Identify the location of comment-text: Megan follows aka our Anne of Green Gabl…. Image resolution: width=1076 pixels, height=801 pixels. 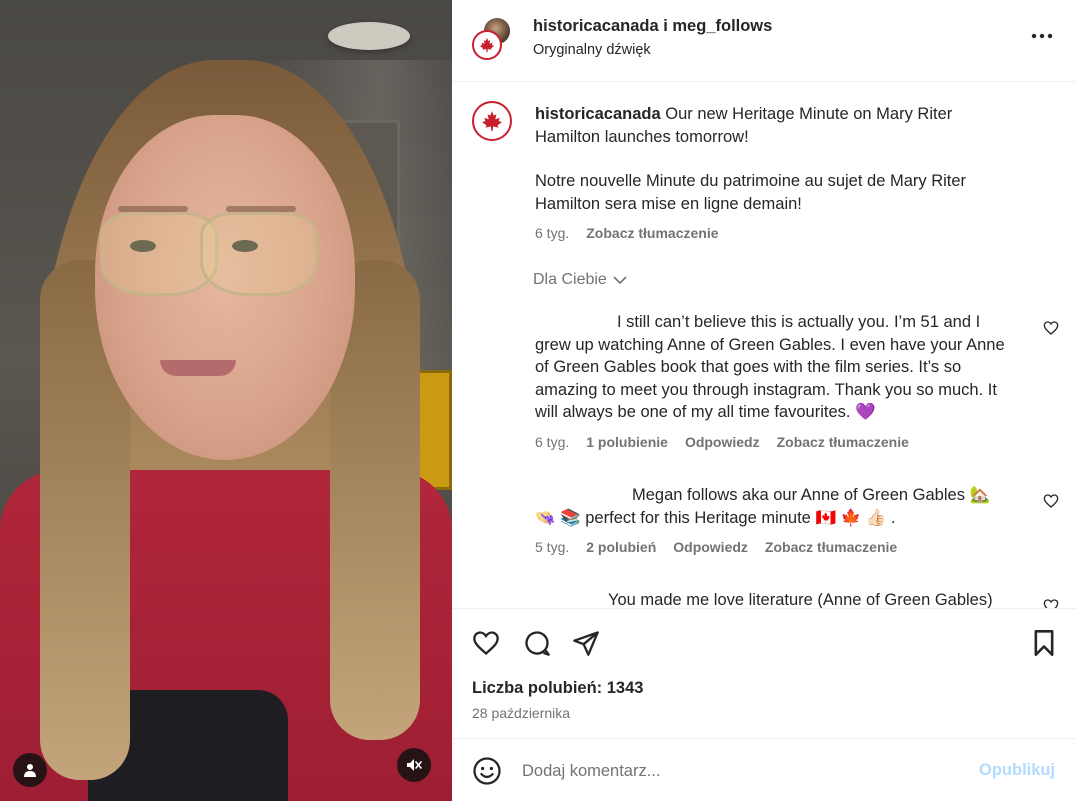
(763, 506).